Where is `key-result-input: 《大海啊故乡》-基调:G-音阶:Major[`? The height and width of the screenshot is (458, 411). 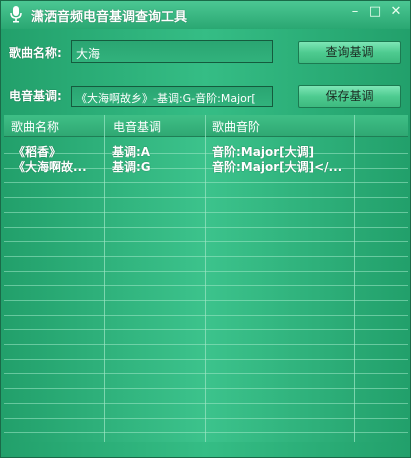 key-result-input: 《大海啊故乡》-基调:G-音阶:Major[ is located at coordinates (172, 96).